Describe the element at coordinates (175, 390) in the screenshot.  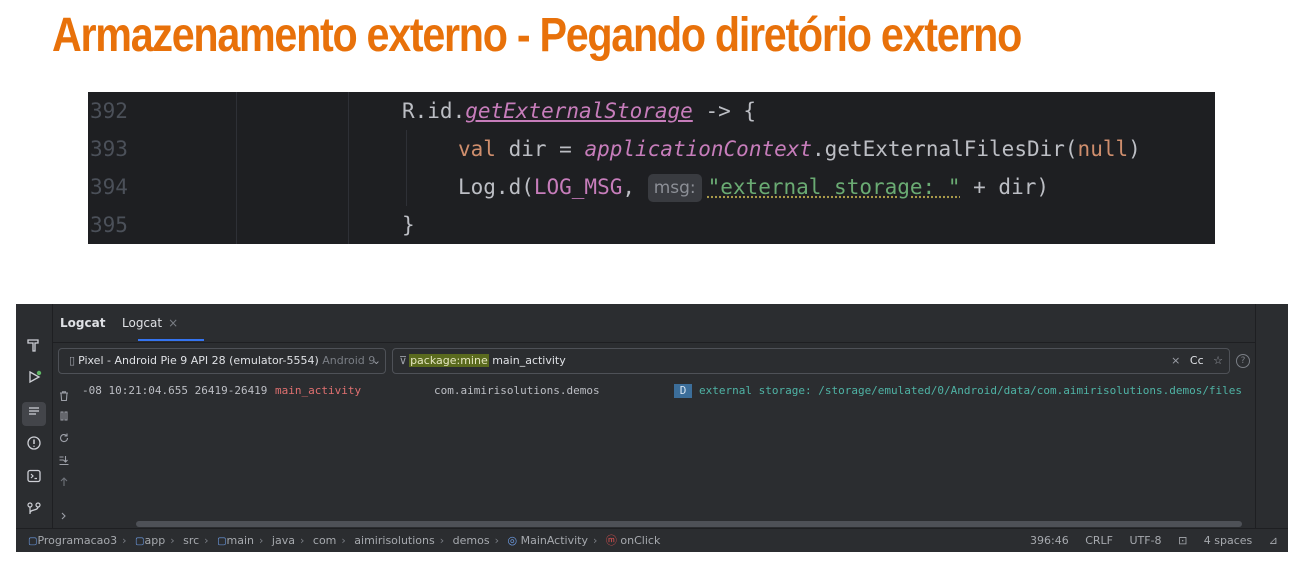
I see `log-timestamp: -08 10:21:04.655 26419-26419` at that location.